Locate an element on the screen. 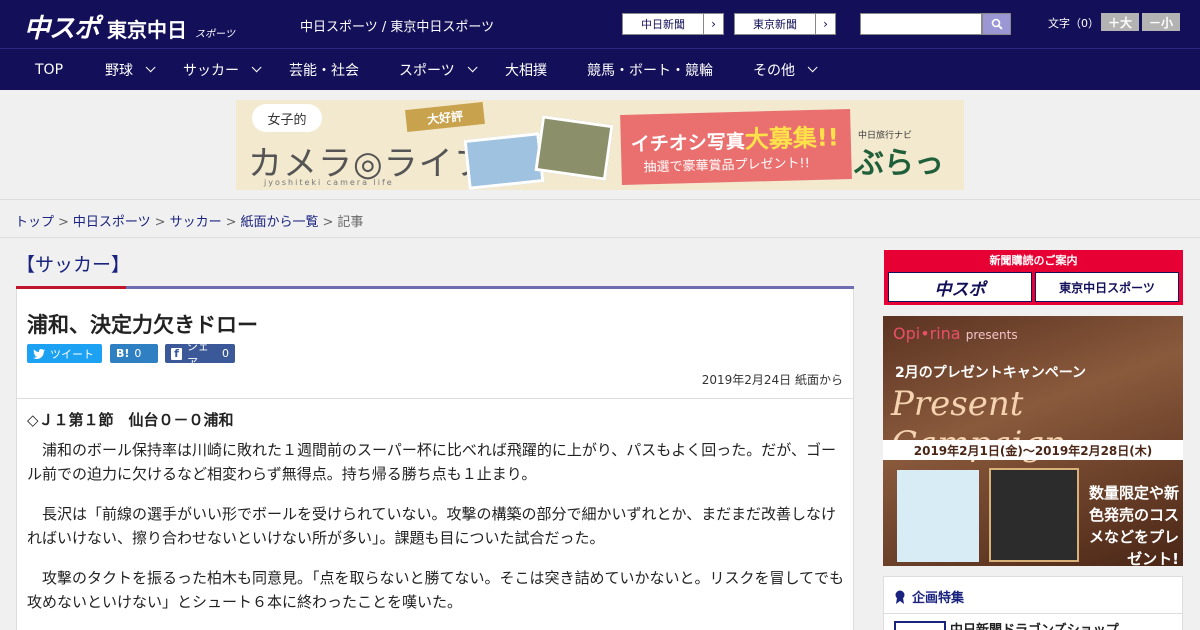 The image size is (1200, 630). nav-sumo: 大相撲 is located at coordinates (526, 69).